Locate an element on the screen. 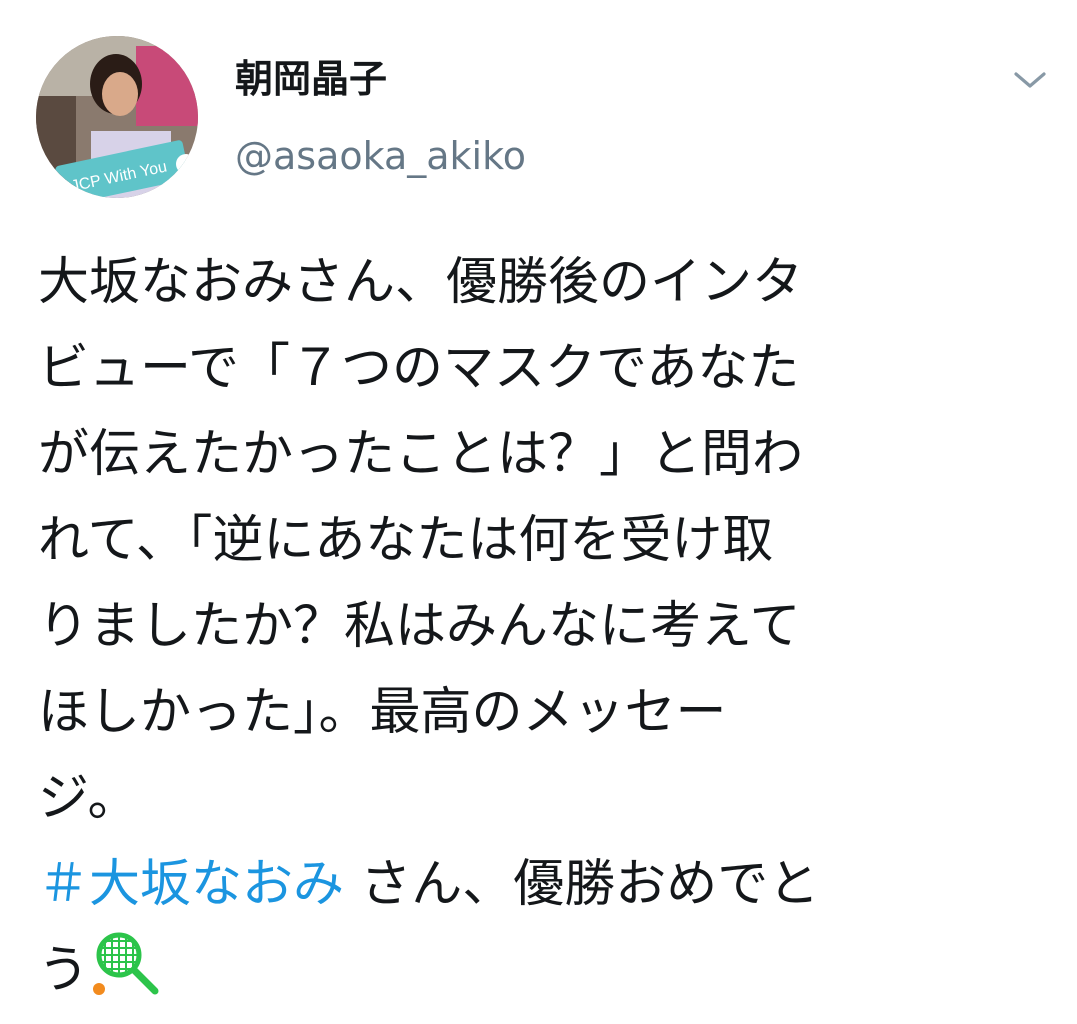 The width and height of the screenshot is (1077, 1024). tweet-text-line: れて、「逆にあなたは何を受け取 is located at coordinates (406, 540).